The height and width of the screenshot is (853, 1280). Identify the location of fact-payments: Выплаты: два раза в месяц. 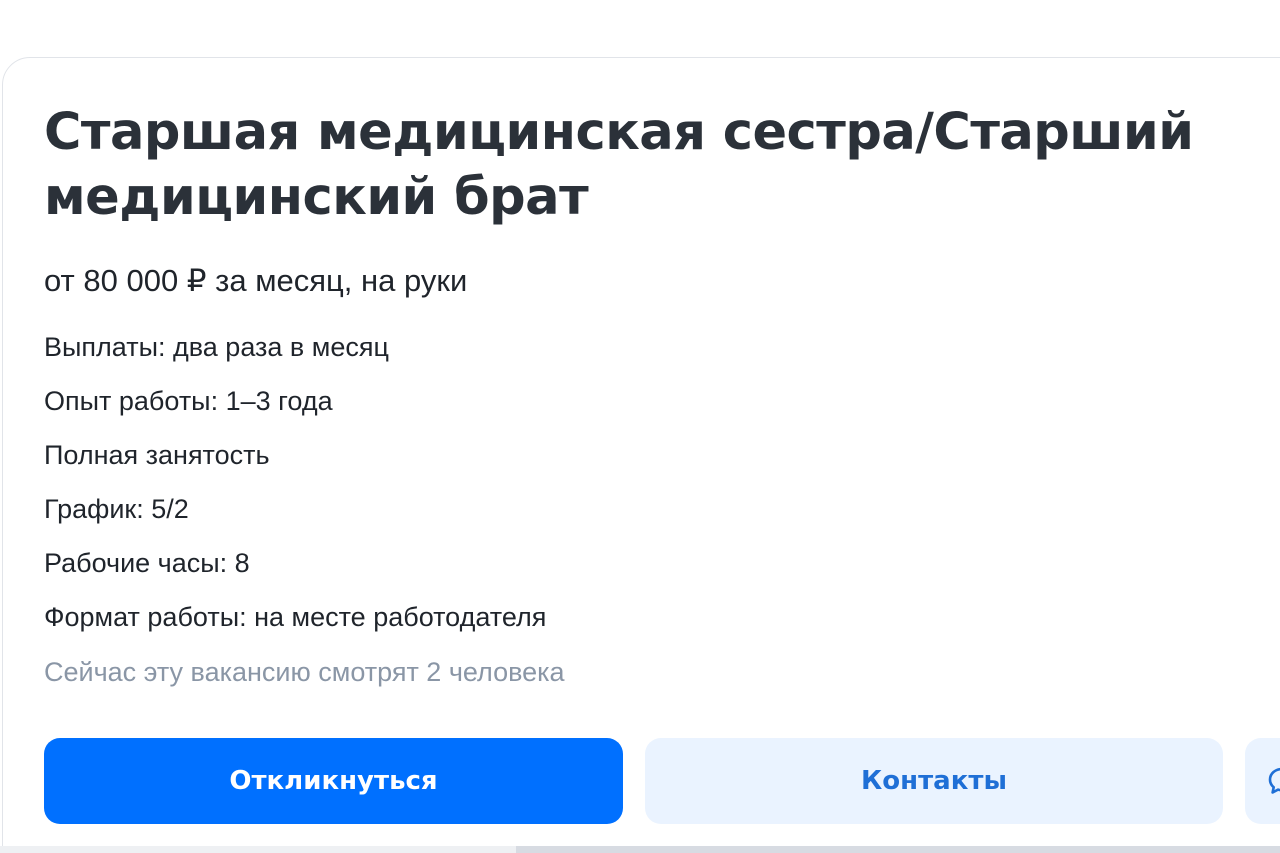
(216, 347).